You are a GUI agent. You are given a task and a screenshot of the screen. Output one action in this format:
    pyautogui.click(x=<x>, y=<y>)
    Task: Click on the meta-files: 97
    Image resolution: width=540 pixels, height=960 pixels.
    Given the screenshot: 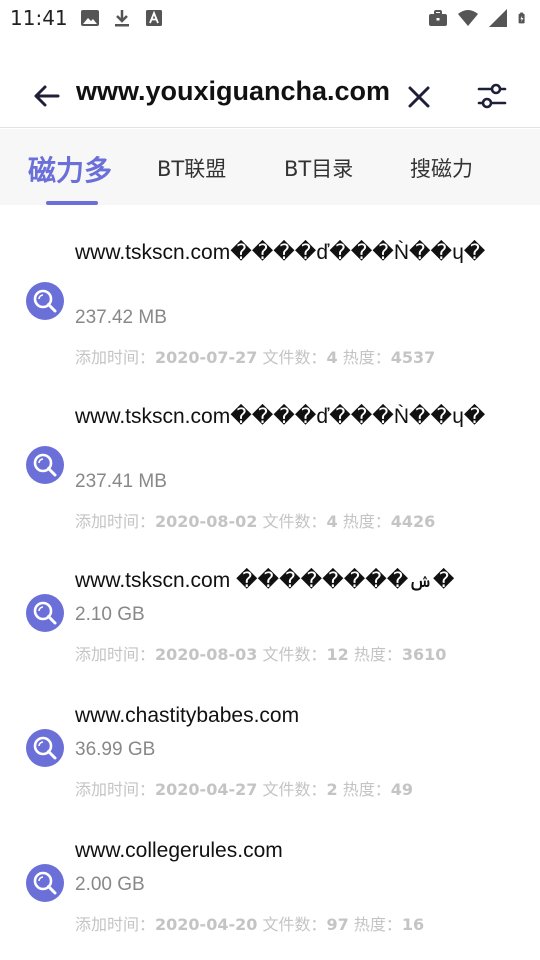 What is the action you would take?
    pyautogui.click(x=337, y=924)
    